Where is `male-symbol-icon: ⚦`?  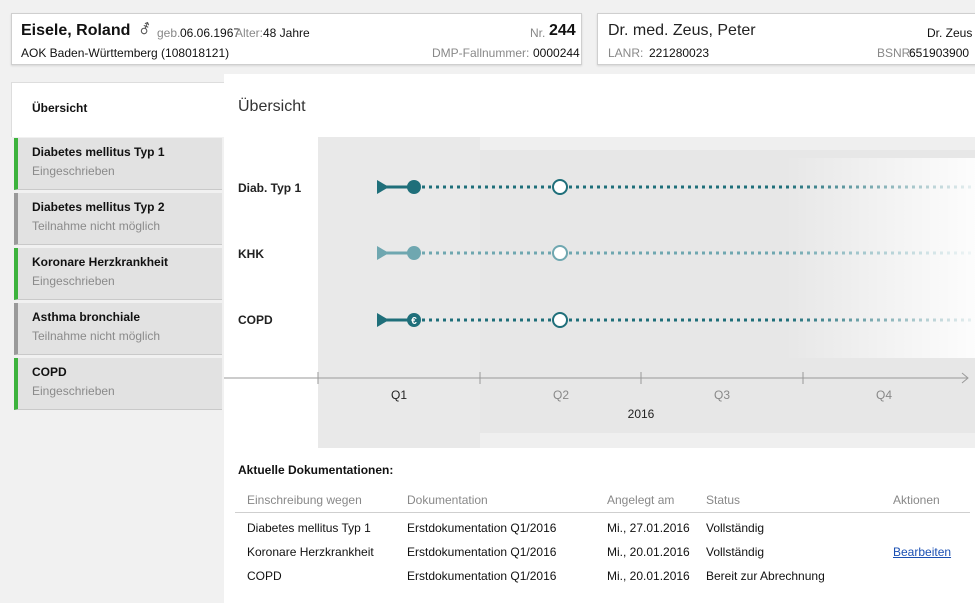 male-symbol-icon: ⚦ is located at coordinates (145, 29).